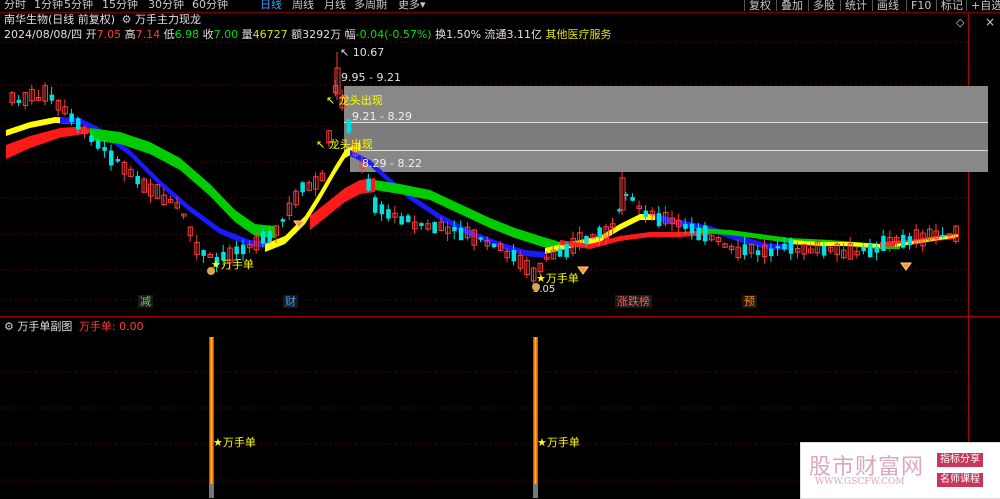 The width and height of the screenshot is (1000, 499). What do you see at coordinates (322, 34) in the screenshot?
I see `amount-value: 3292万` at bounding box center [322, 34].